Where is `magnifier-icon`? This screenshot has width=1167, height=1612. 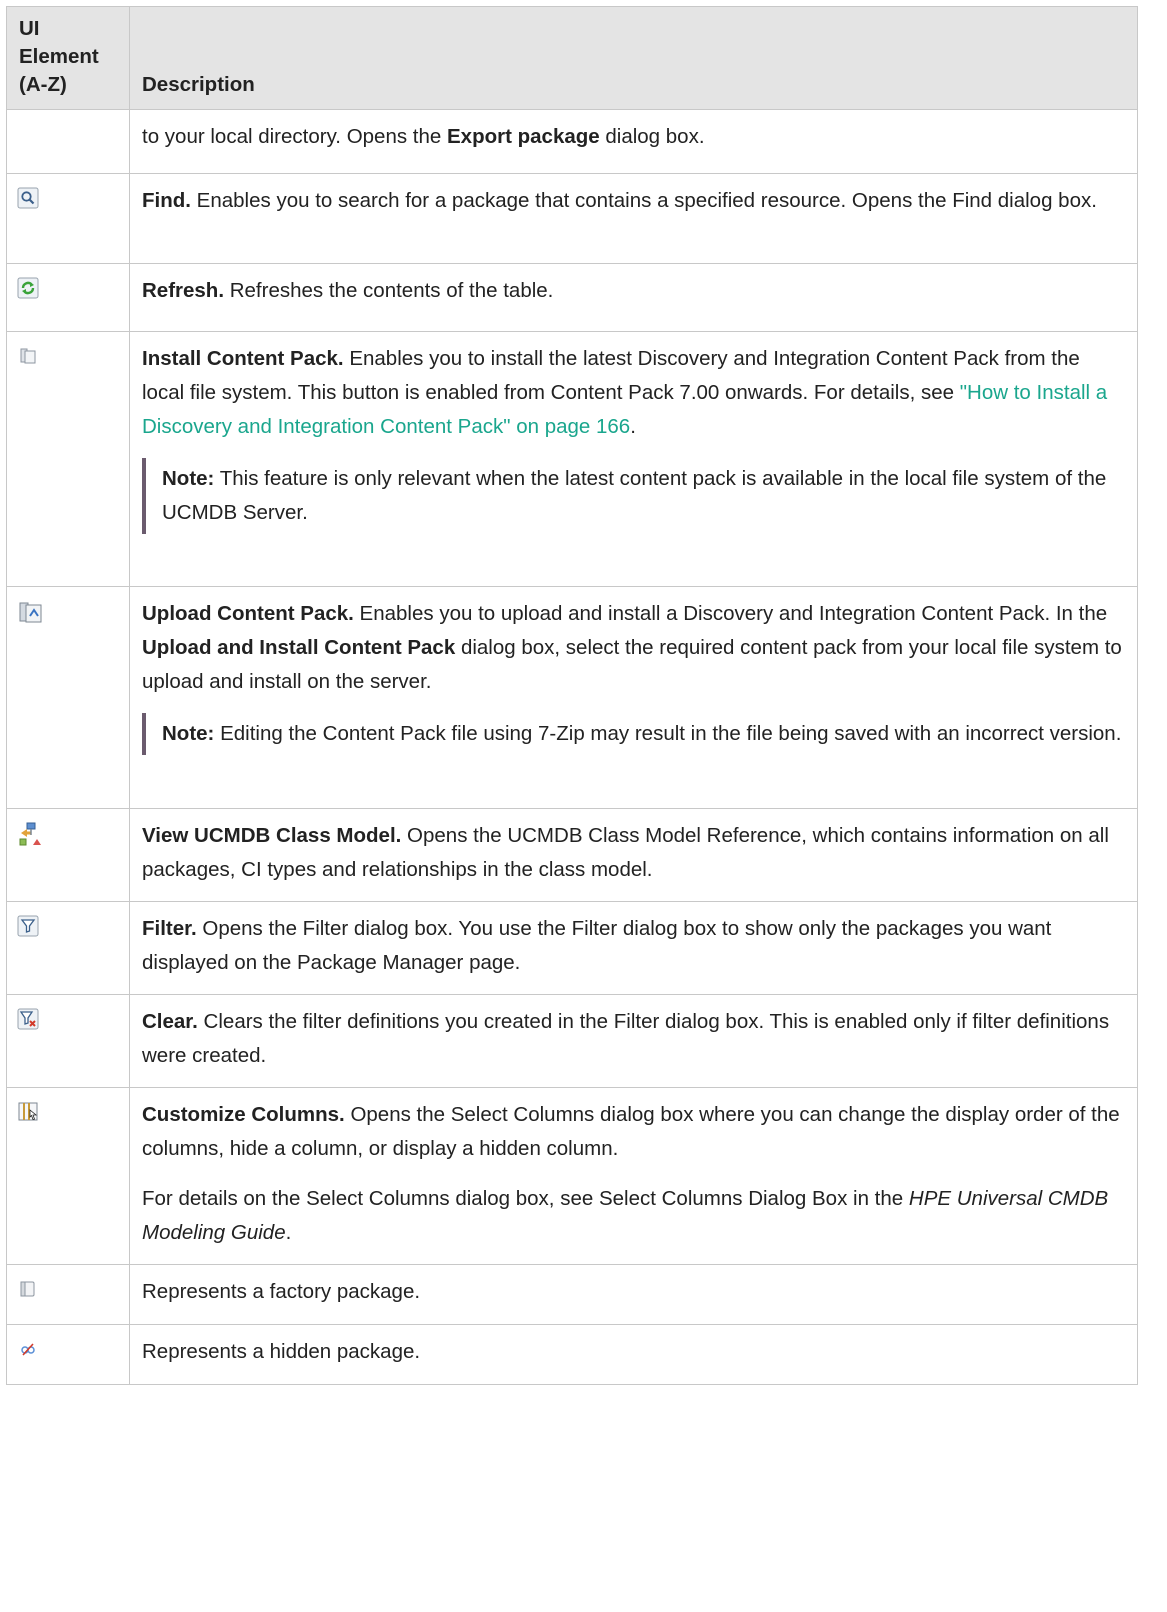
magnifier-icon is located at coordinates (28, 203).